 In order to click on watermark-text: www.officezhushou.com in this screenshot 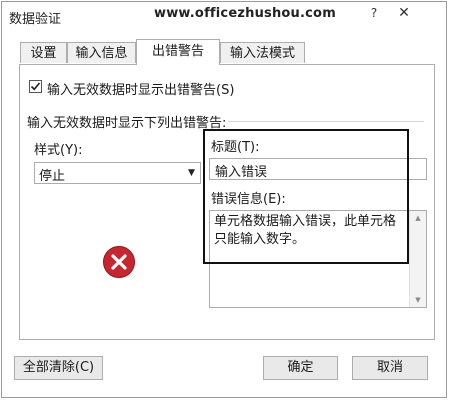, I will do `click(245, 13)`.